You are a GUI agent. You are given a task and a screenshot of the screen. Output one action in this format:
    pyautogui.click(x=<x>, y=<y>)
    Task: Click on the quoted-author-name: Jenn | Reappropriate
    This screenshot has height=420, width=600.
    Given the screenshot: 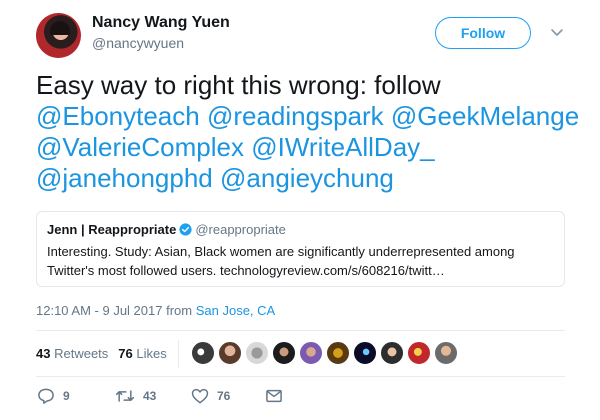 What is the action you would take?
    pyautogui.click(x=112, y=229)
    